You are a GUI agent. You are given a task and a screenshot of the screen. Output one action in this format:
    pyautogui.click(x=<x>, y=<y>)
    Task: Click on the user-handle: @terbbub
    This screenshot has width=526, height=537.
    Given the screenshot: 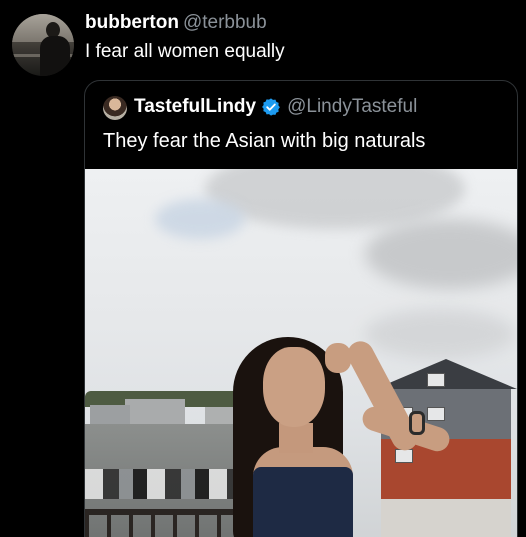 What is the action you would take?
    pyautogui.click(x=225, y=22)
    